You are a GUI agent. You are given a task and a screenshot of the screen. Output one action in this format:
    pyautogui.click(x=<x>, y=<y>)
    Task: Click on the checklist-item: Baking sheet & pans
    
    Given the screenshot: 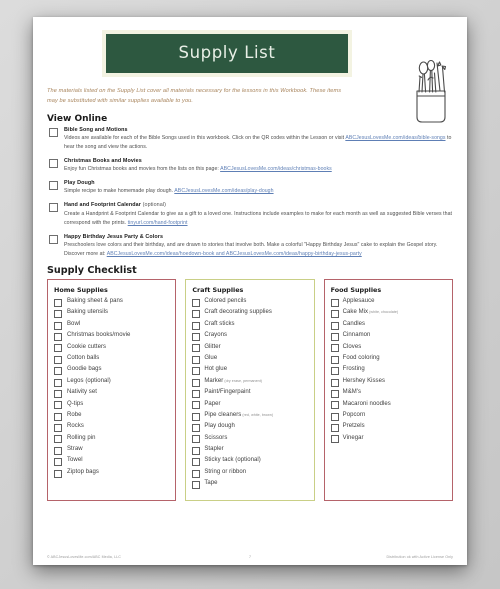 What is the action you would take?
    pyautogui.click(x=112, y=302)
    